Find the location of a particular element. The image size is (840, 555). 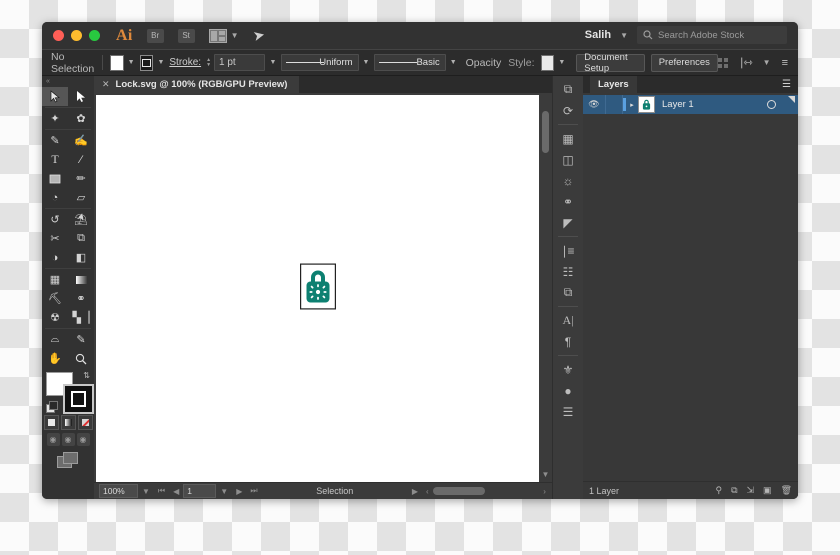

make-clipping-mask-icon: ⧉ is located at coordinates (734, 490).